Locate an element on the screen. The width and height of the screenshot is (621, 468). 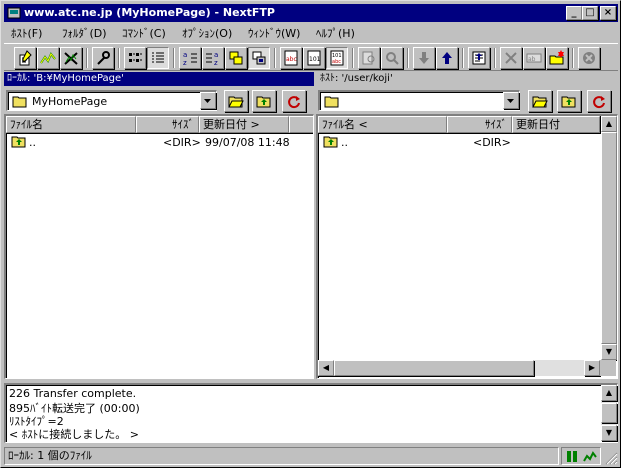
app-icon is located at coordinates (14, 13).